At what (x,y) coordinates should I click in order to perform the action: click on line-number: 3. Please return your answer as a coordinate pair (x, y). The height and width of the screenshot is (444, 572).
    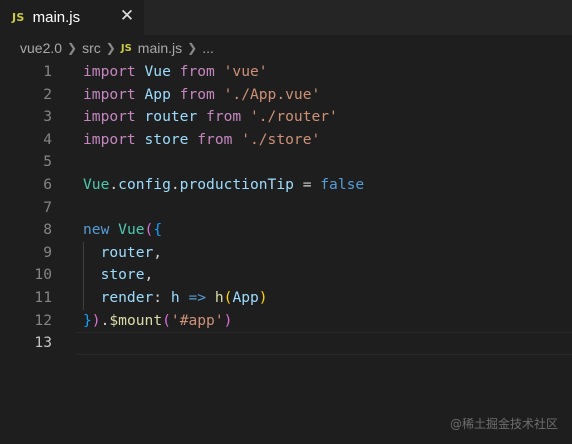
    Looking at the image, I should click on (47, 117).